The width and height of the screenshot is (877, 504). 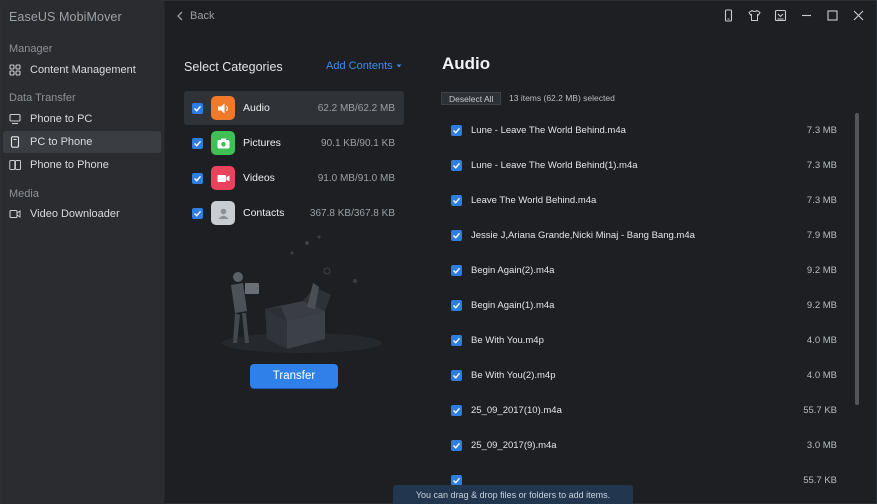 I want to click on speaker-icon, so click(x=223, y=108).